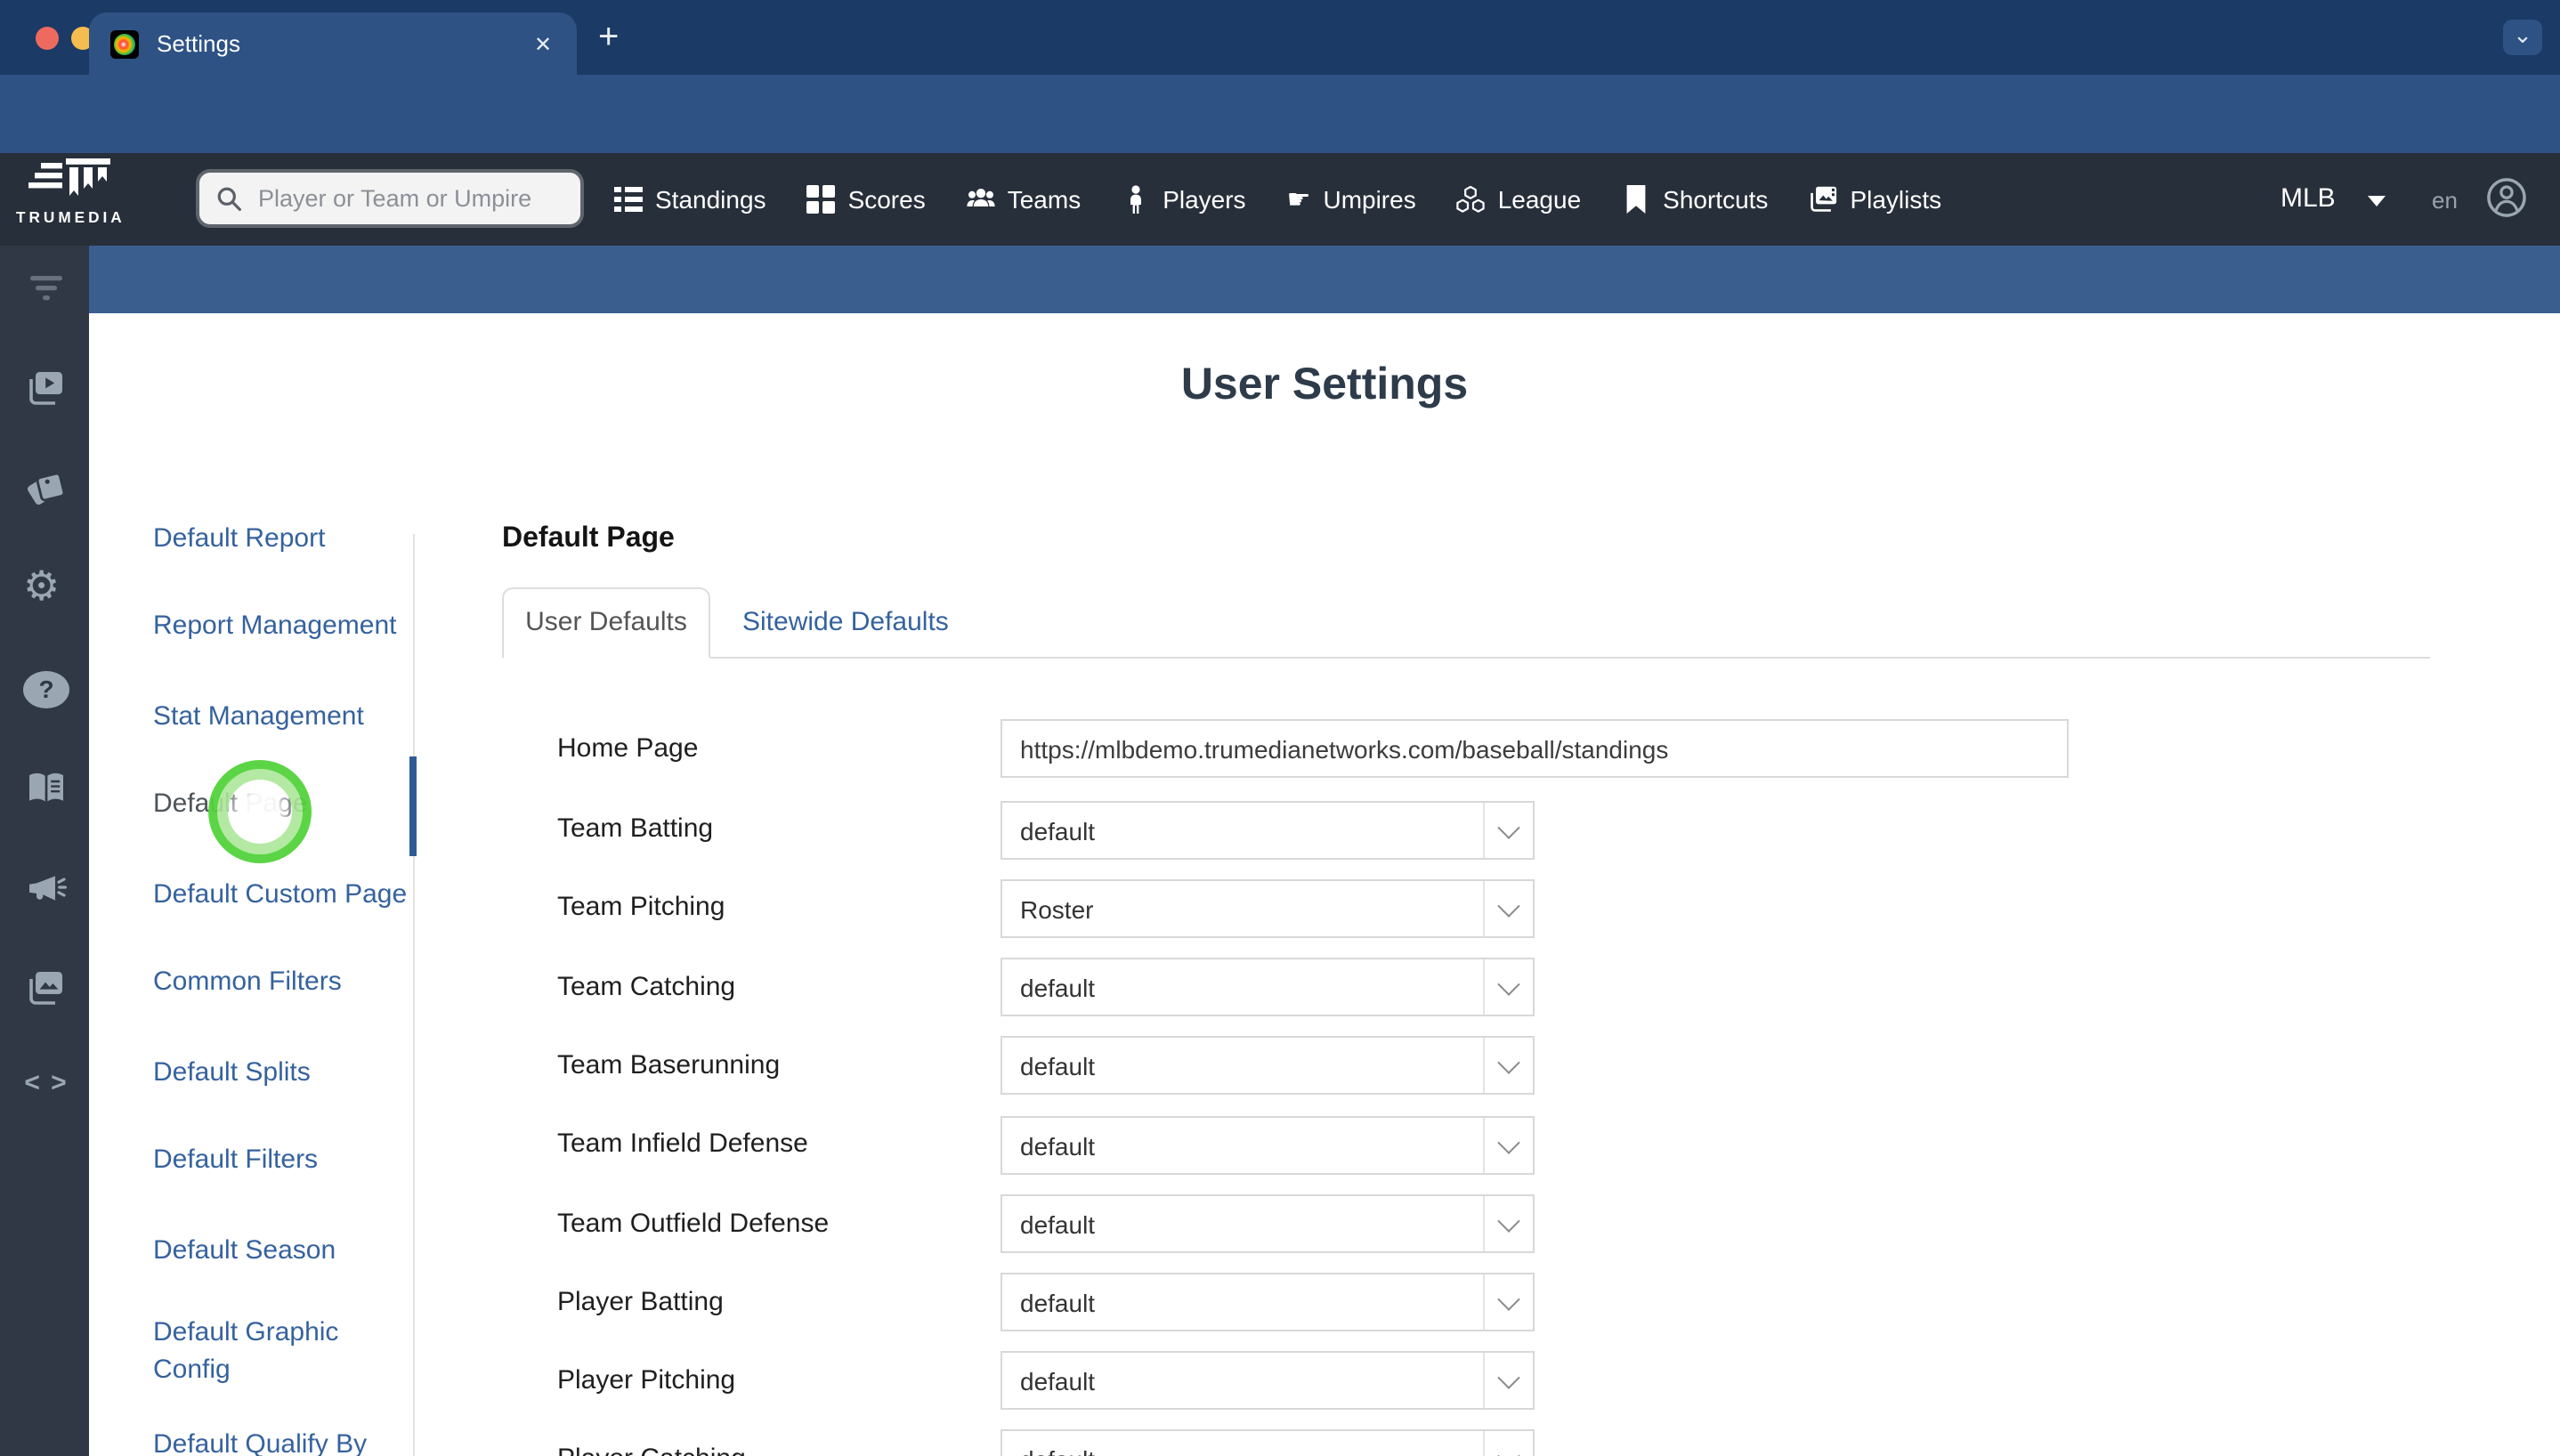 Image resolution: width=2560 pixels, height=1456 pixels. Describe the element at coordinates (289, 1159) in the screenshot. I see `menu-item-default-filters: Default Filters` at that location.